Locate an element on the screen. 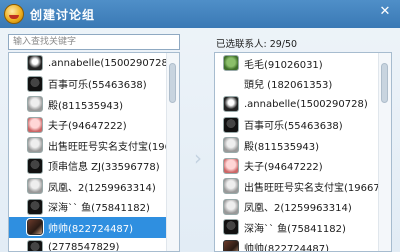 The width and height of the screenshot is (400, 252). contact-row: 出售旺旺号实名支付宝(196 is located at coordinates (88, 145).